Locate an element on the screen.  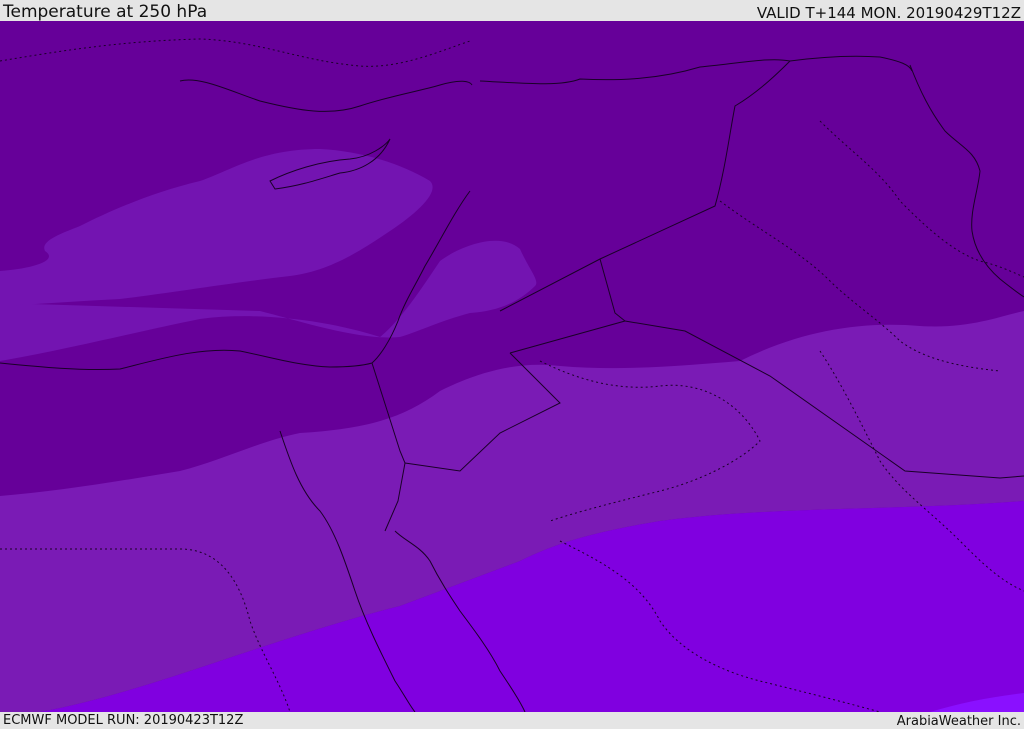
brand-label: ArabiaWeather Inc. is located at coordinates (958, 721).